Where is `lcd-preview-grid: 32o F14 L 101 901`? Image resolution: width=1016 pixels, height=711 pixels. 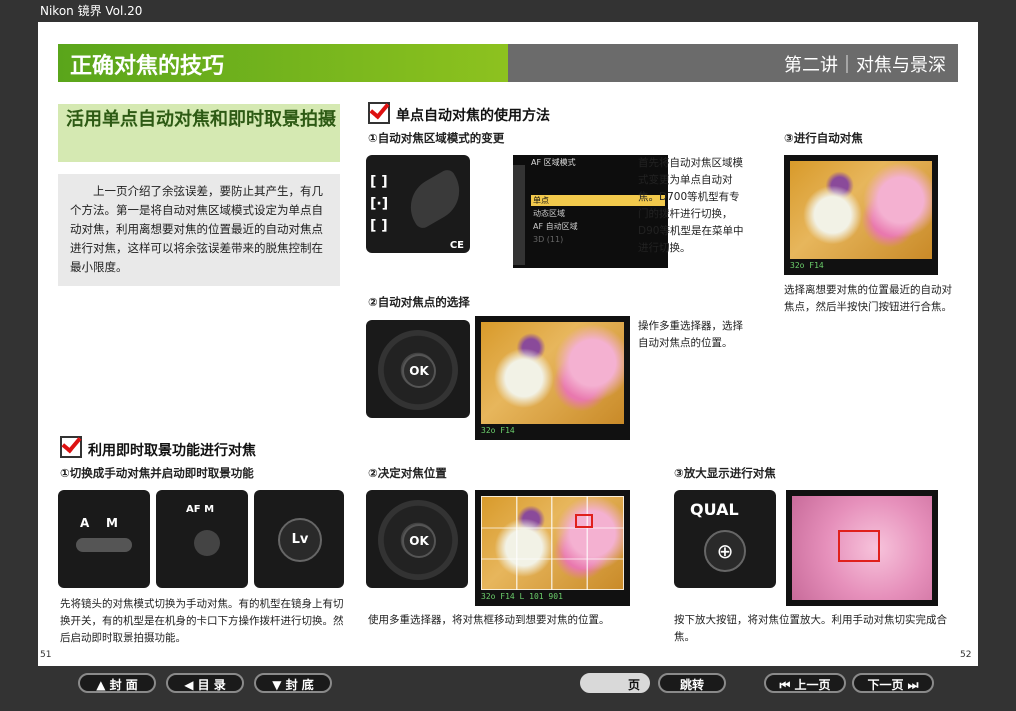
lcd-preview-grid: 32o F14 L 101 901 is located at coordinates (552, 548).